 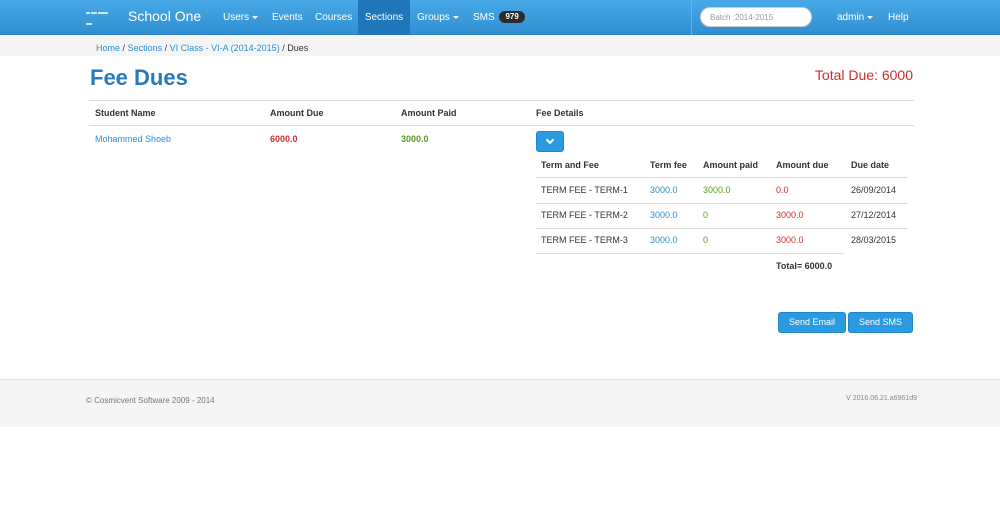 I want to click on column-header-amount-paid: Amount Paid, so click(x=429, y=113).